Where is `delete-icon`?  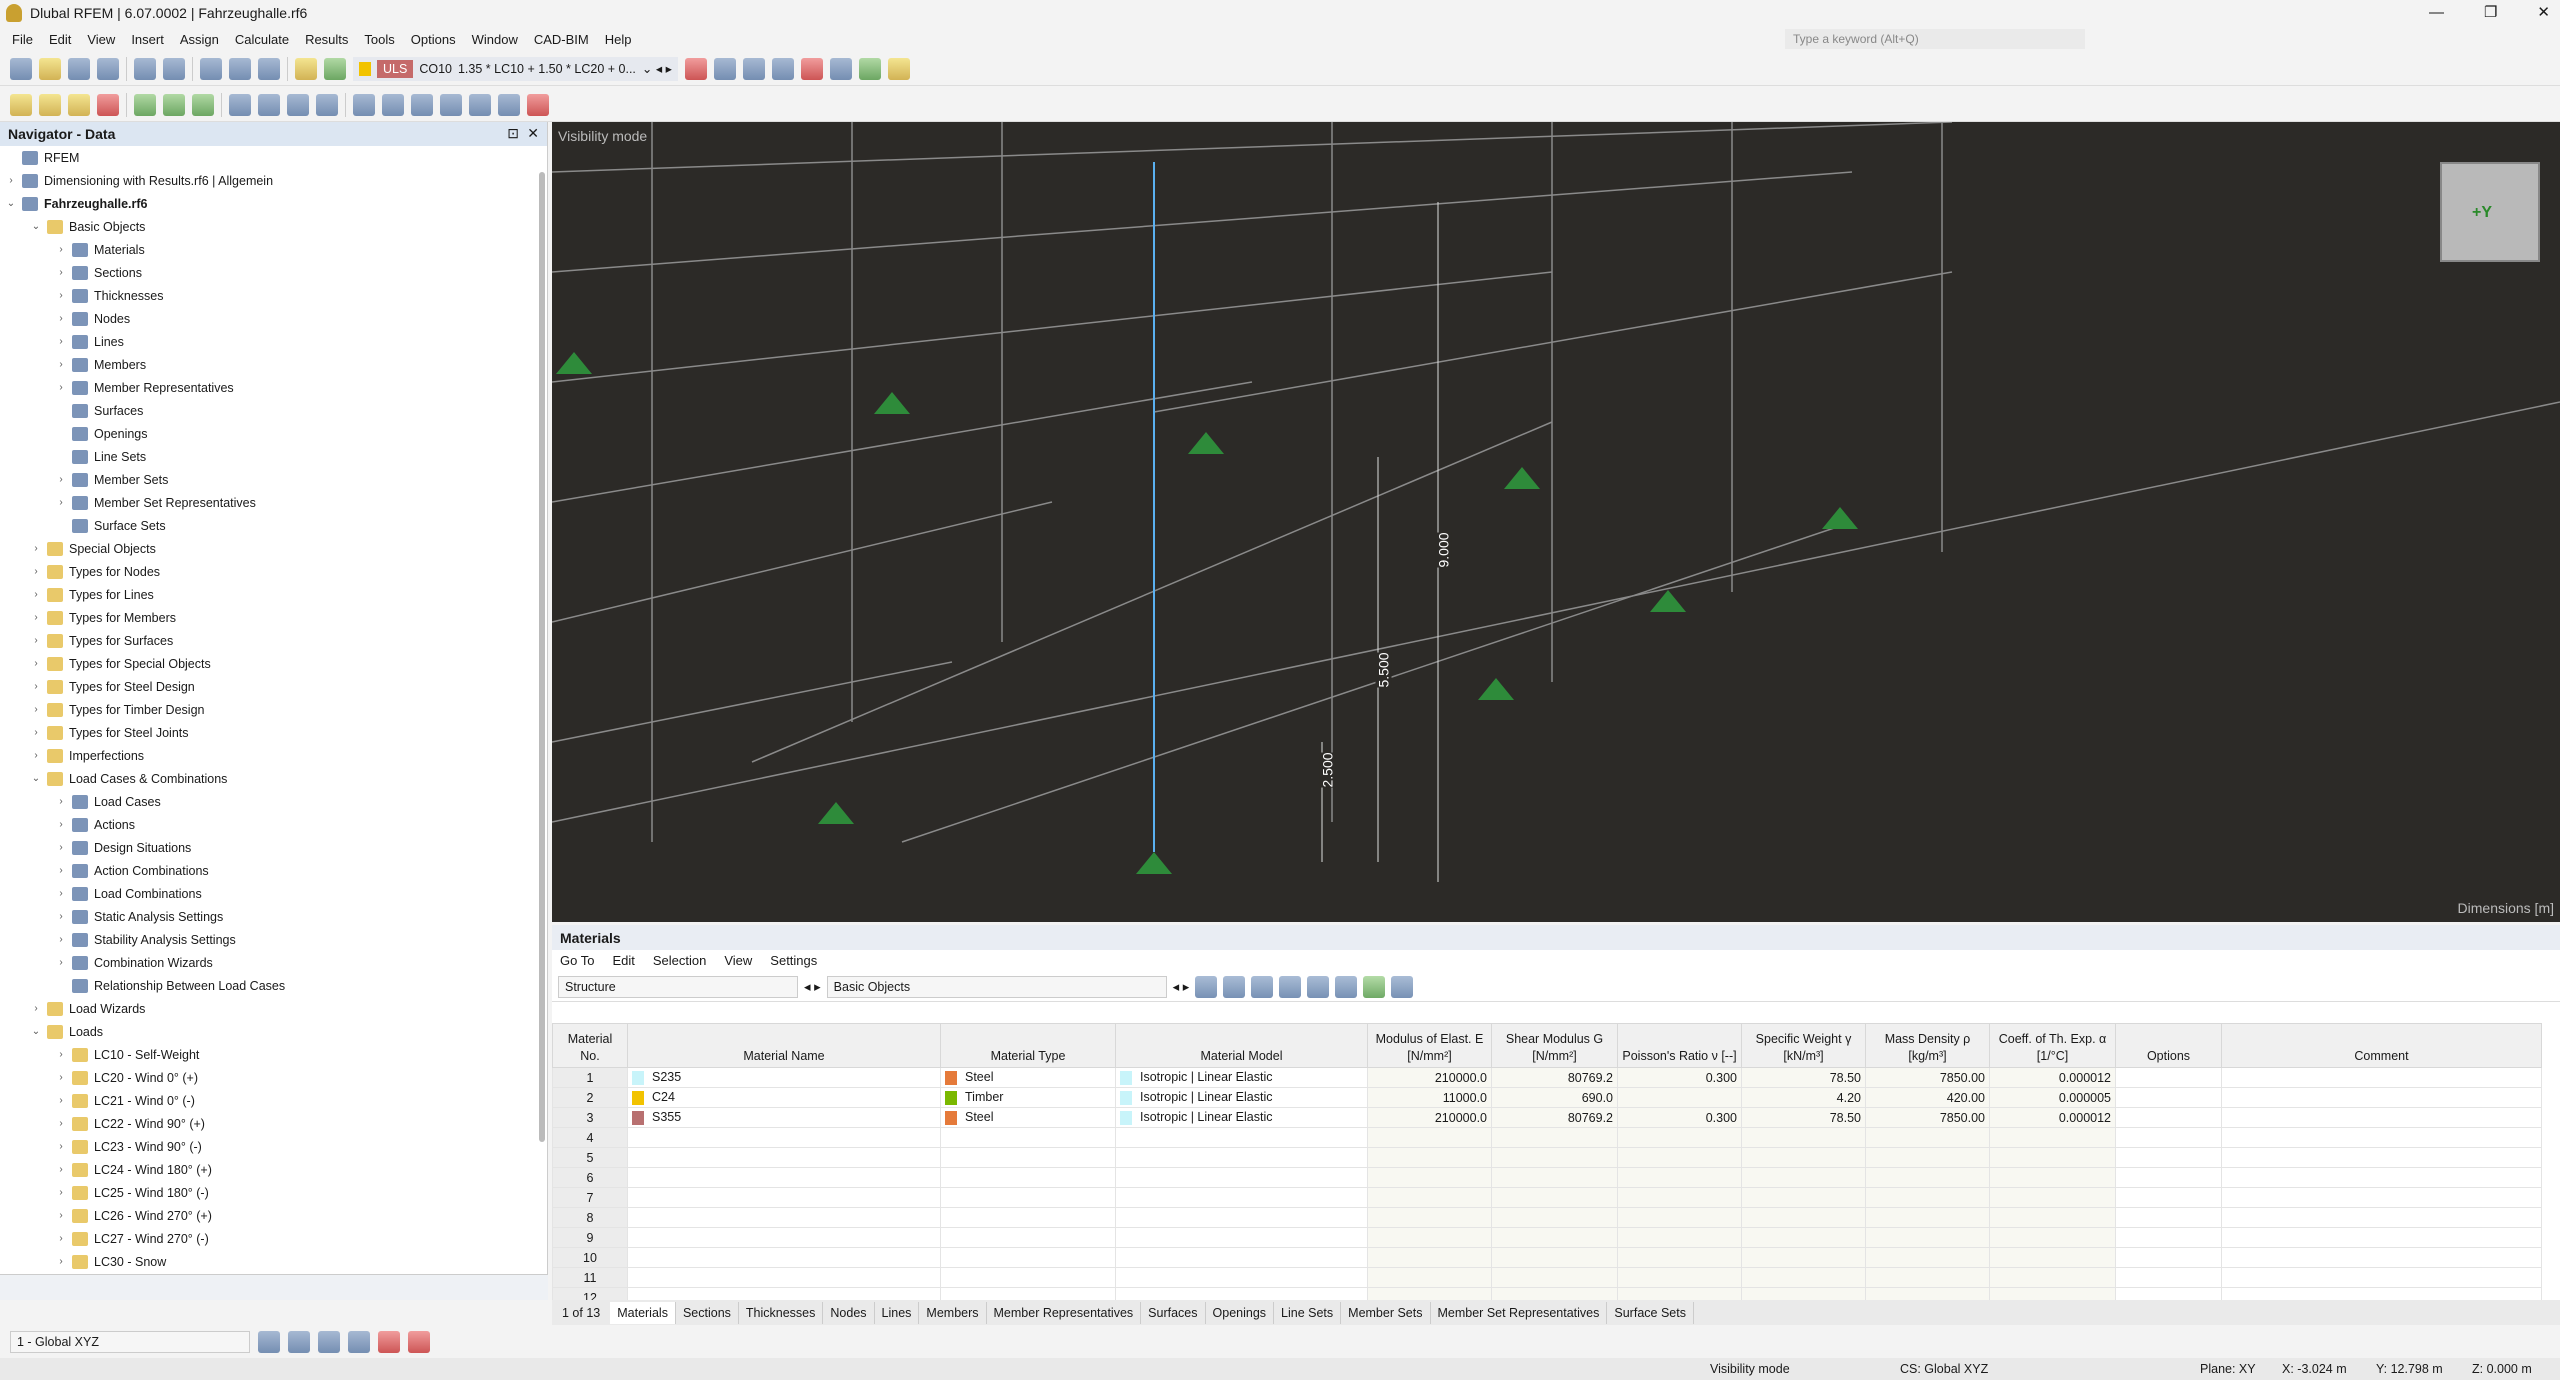
delete-icon is located at coordinates (811, 68).